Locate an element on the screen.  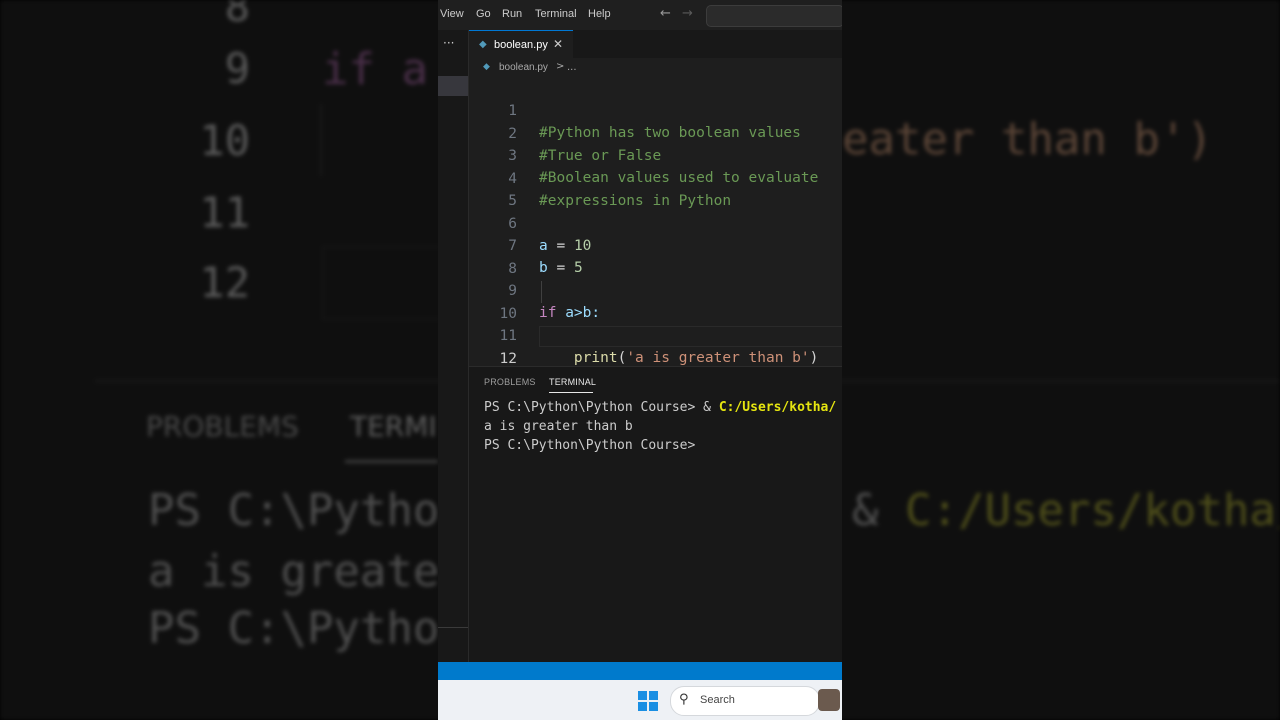
menu-view: View is located at coordinates (452, 14).